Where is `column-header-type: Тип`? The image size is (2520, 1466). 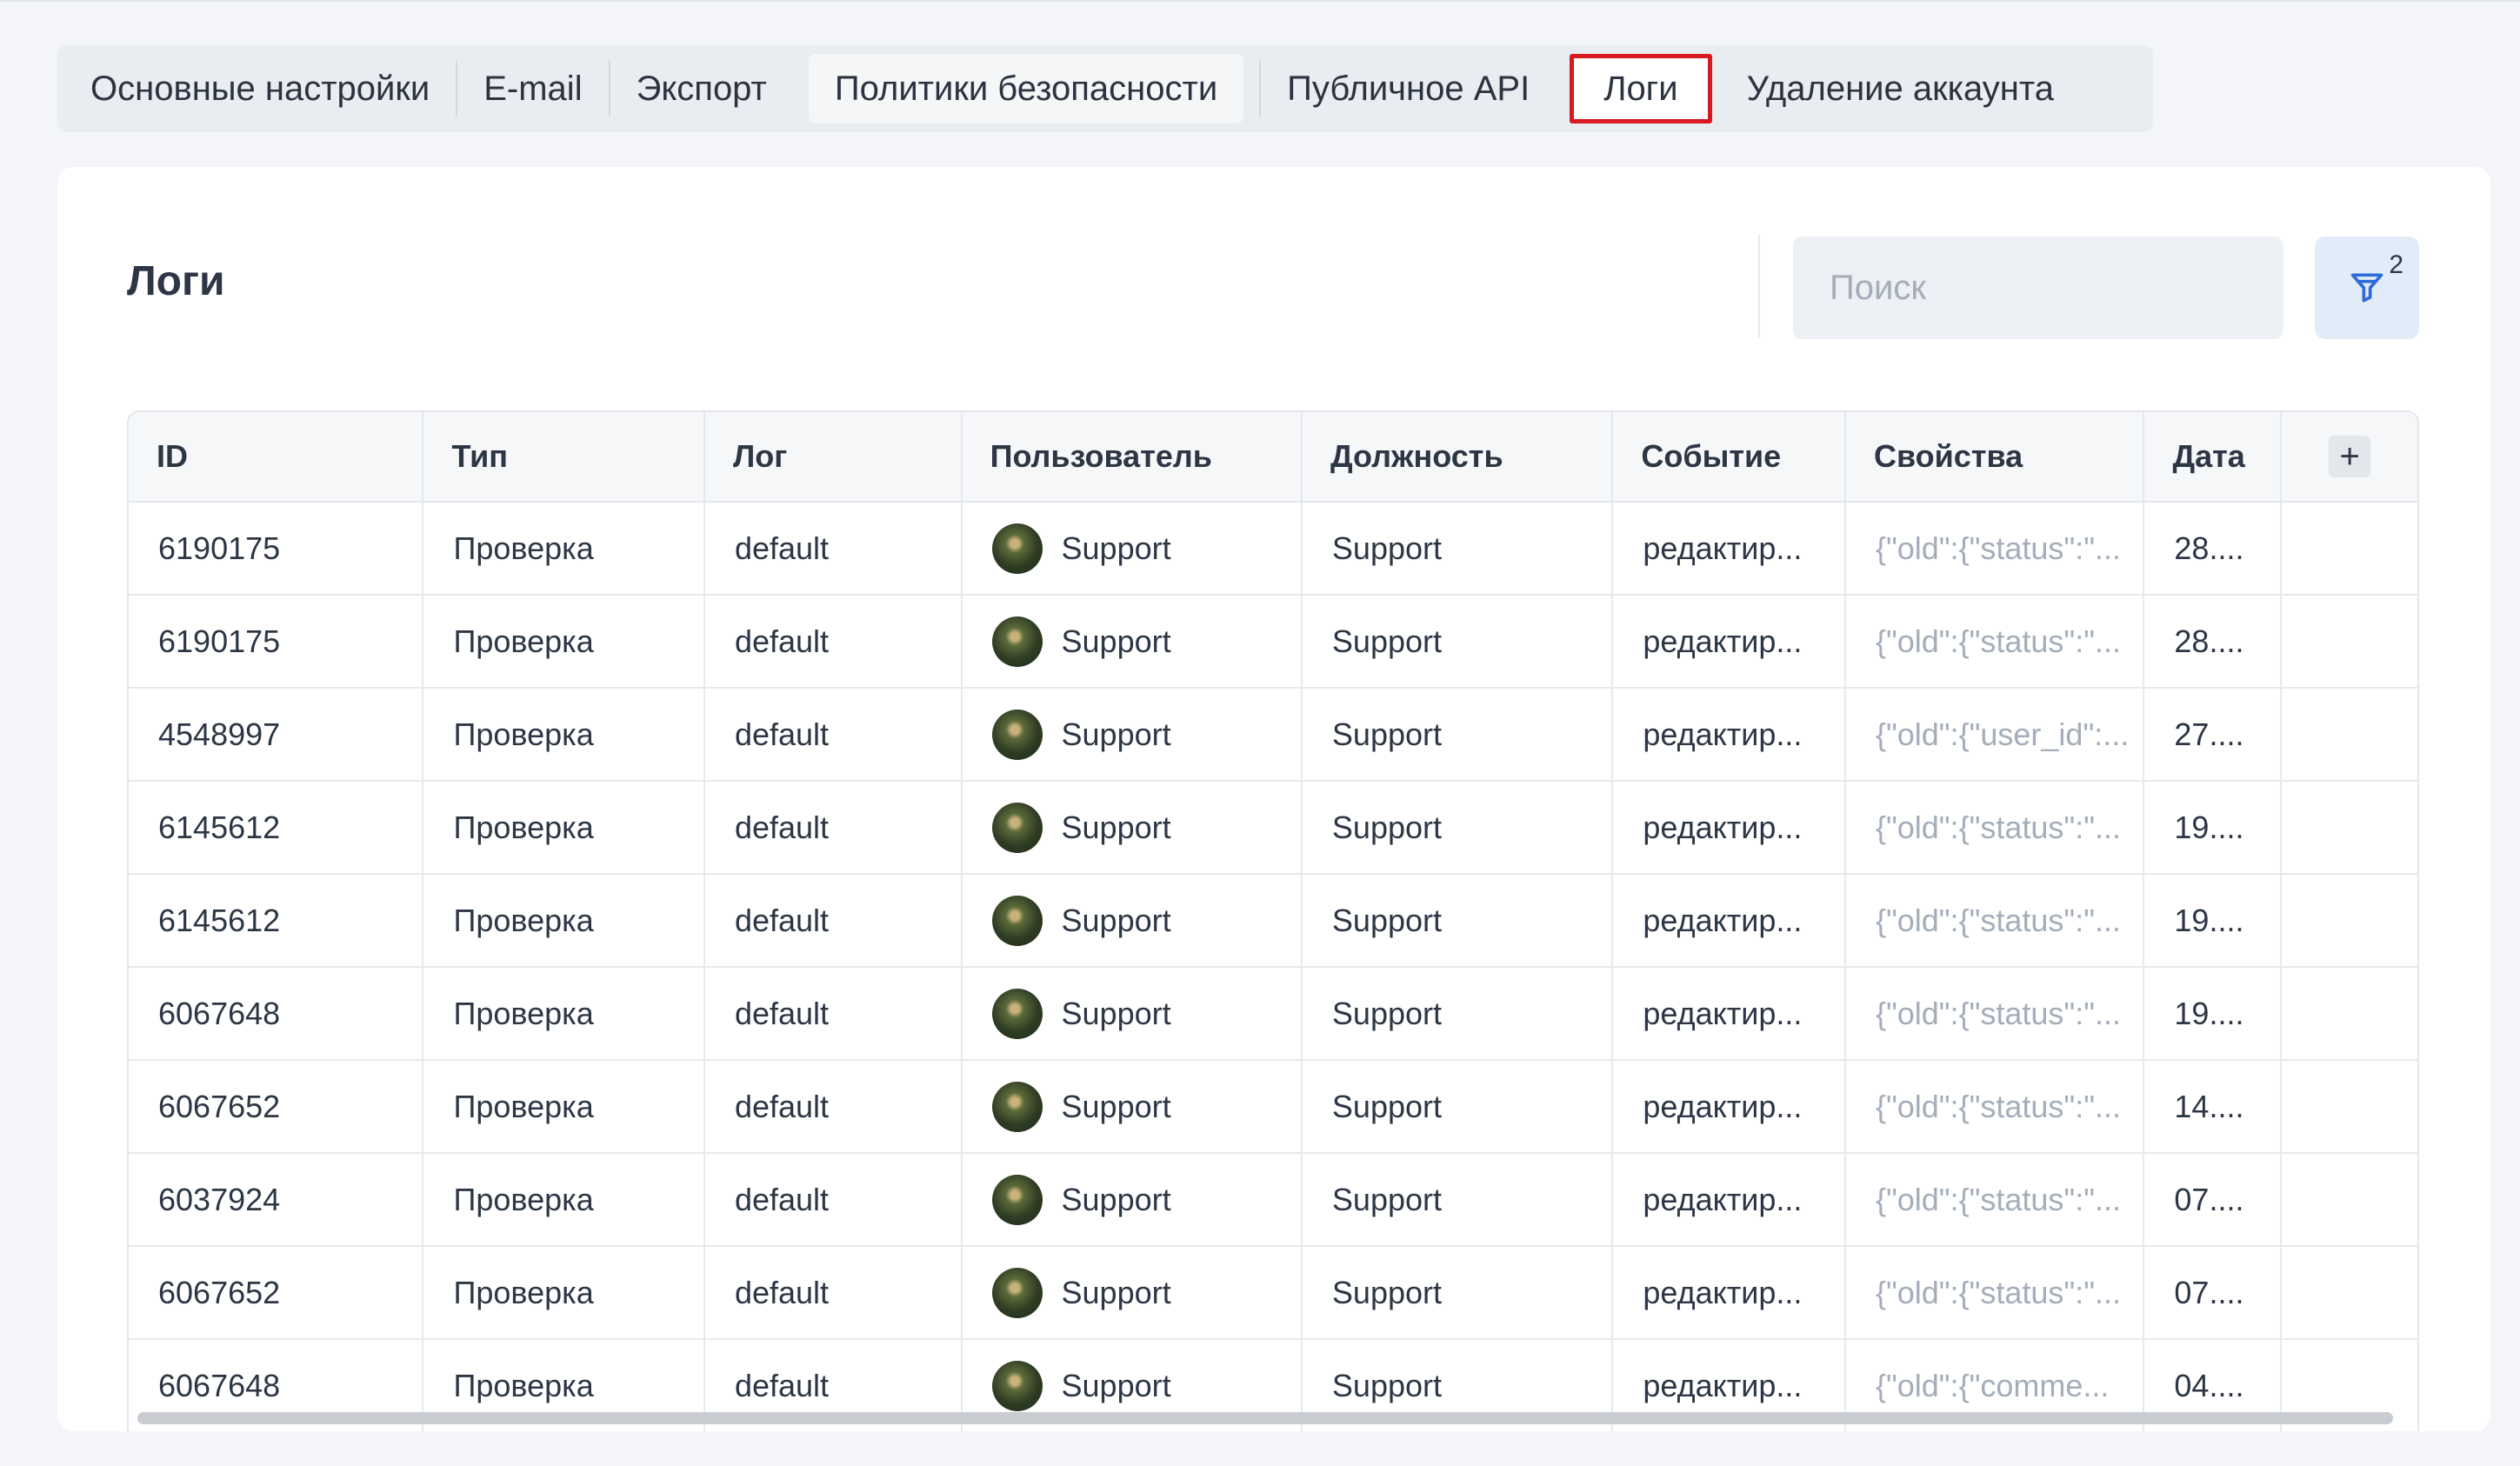 column-header-type: Тип is located at coordinates (564, 456).